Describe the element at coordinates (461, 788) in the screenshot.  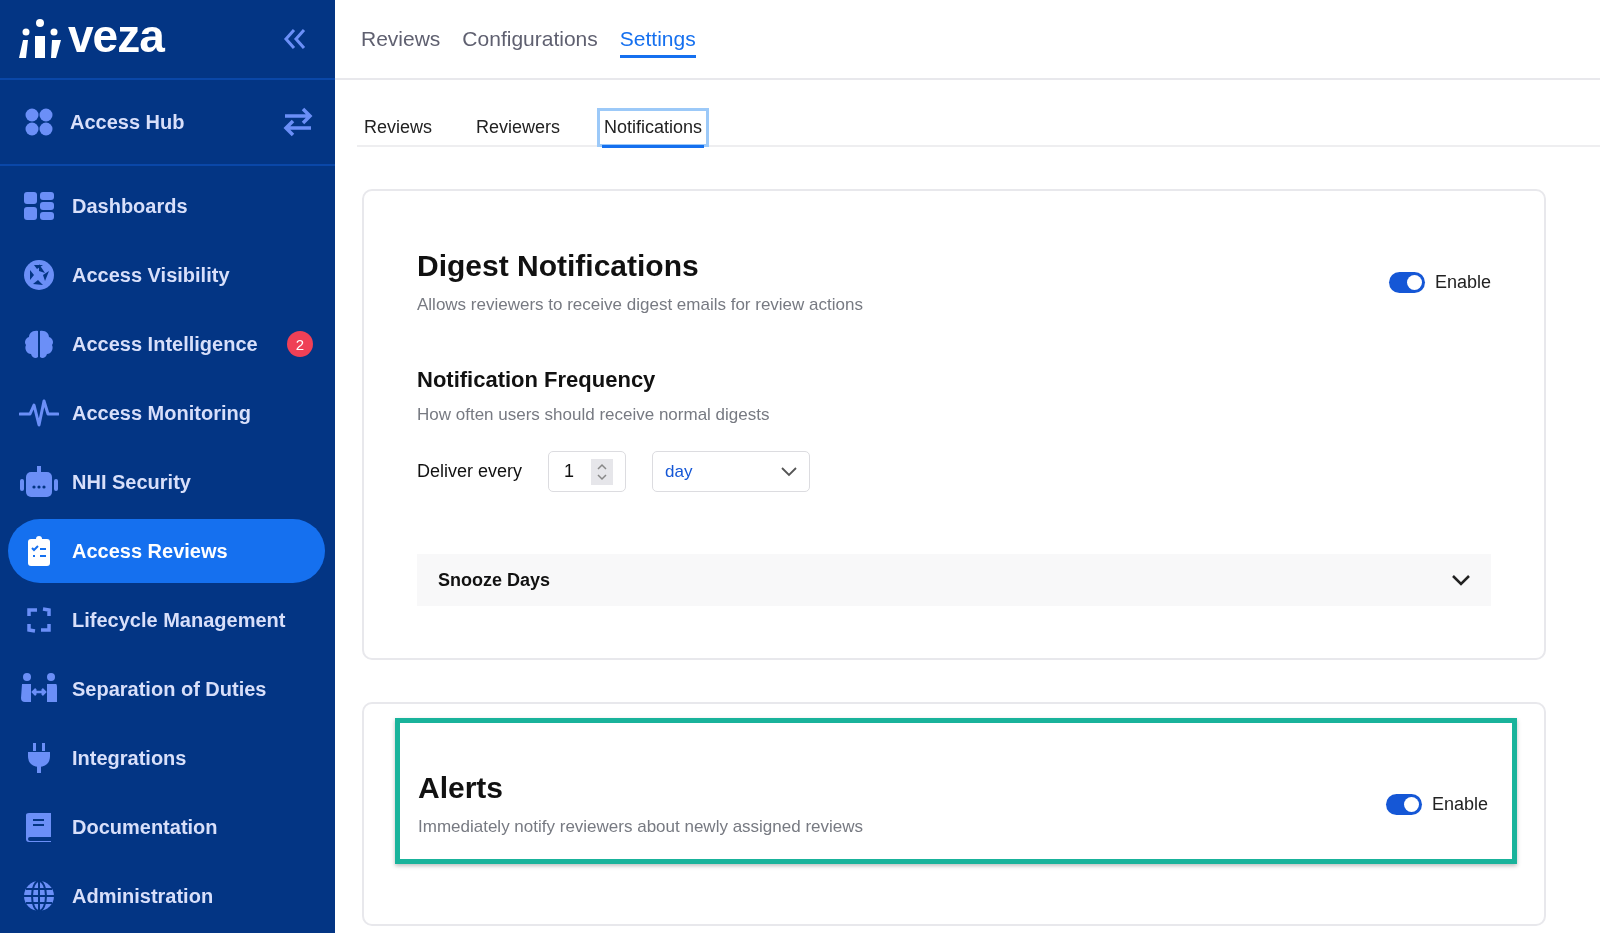
I see `section-title: Alerts` at that location.